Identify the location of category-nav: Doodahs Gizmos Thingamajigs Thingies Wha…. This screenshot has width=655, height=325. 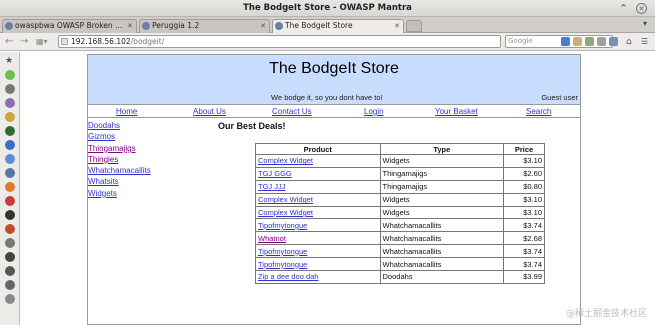
(125, 159).